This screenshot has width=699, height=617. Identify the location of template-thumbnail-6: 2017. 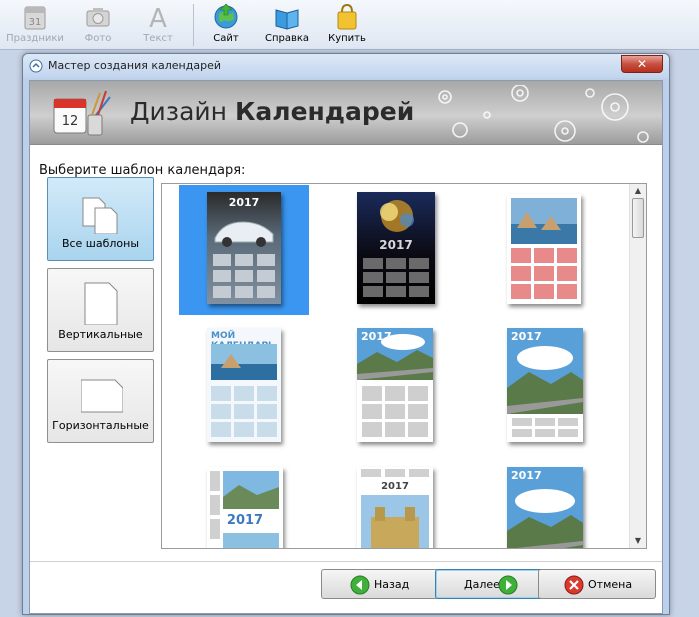
(554, 389).